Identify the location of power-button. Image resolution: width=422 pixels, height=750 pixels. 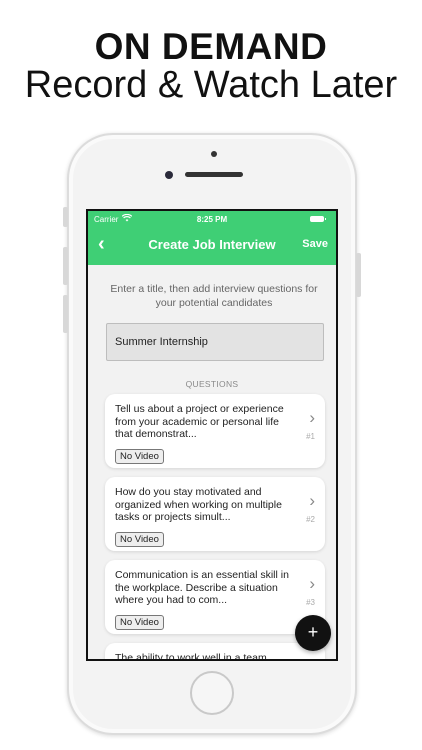
(358, 275).